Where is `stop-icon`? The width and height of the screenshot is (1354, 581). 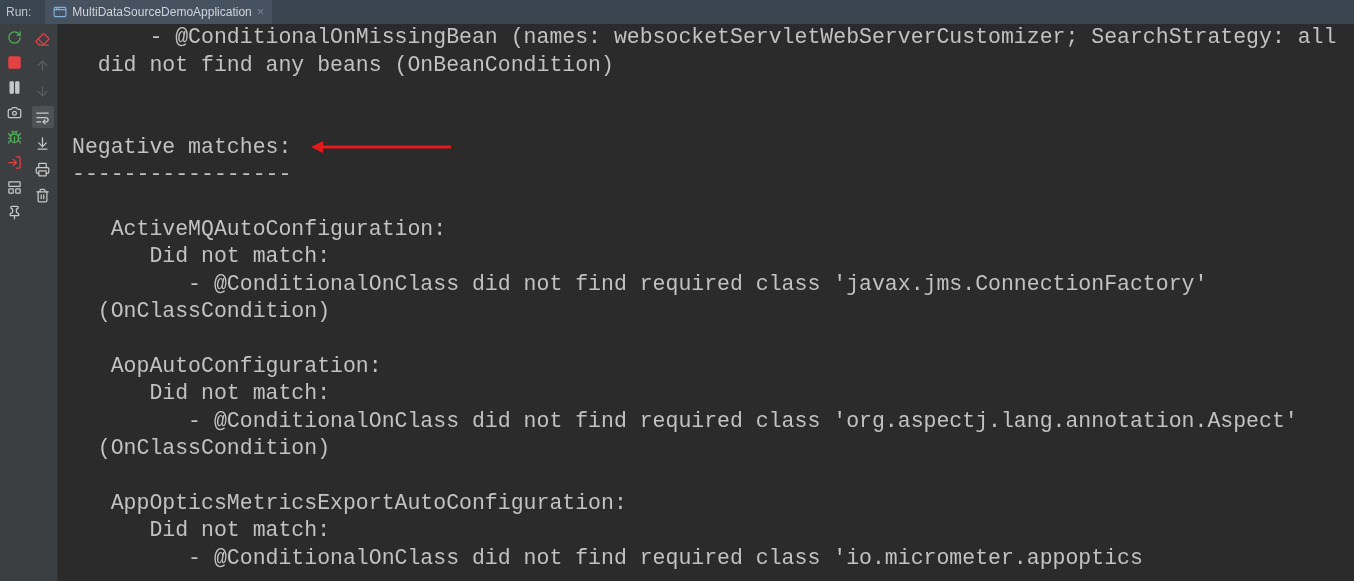 stop-icon is located at coordinates (14, 62).